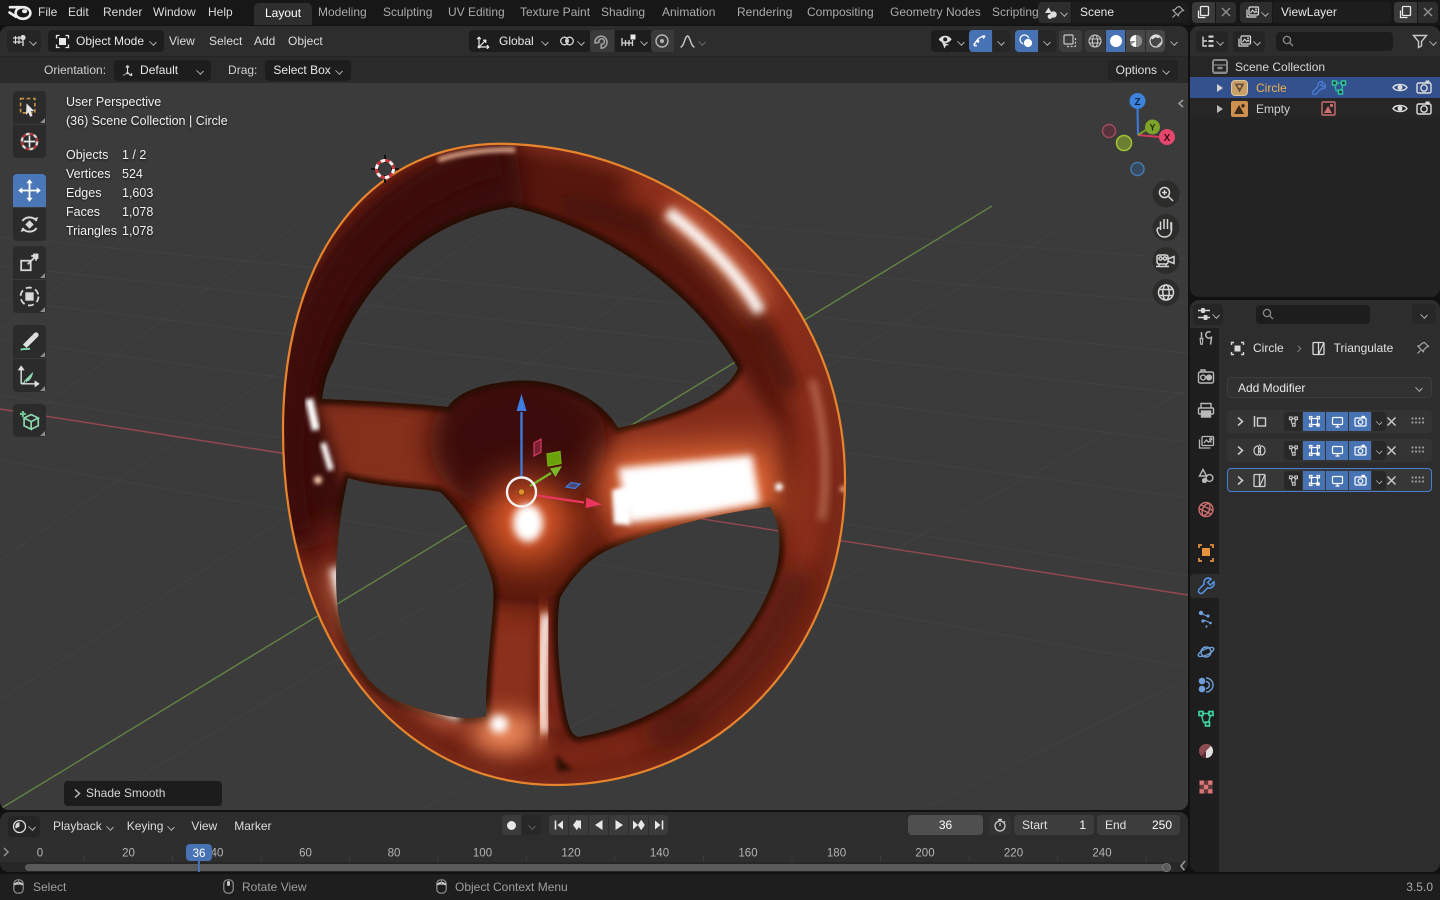  I want to click on svg-text: 100, so click(482, 854).